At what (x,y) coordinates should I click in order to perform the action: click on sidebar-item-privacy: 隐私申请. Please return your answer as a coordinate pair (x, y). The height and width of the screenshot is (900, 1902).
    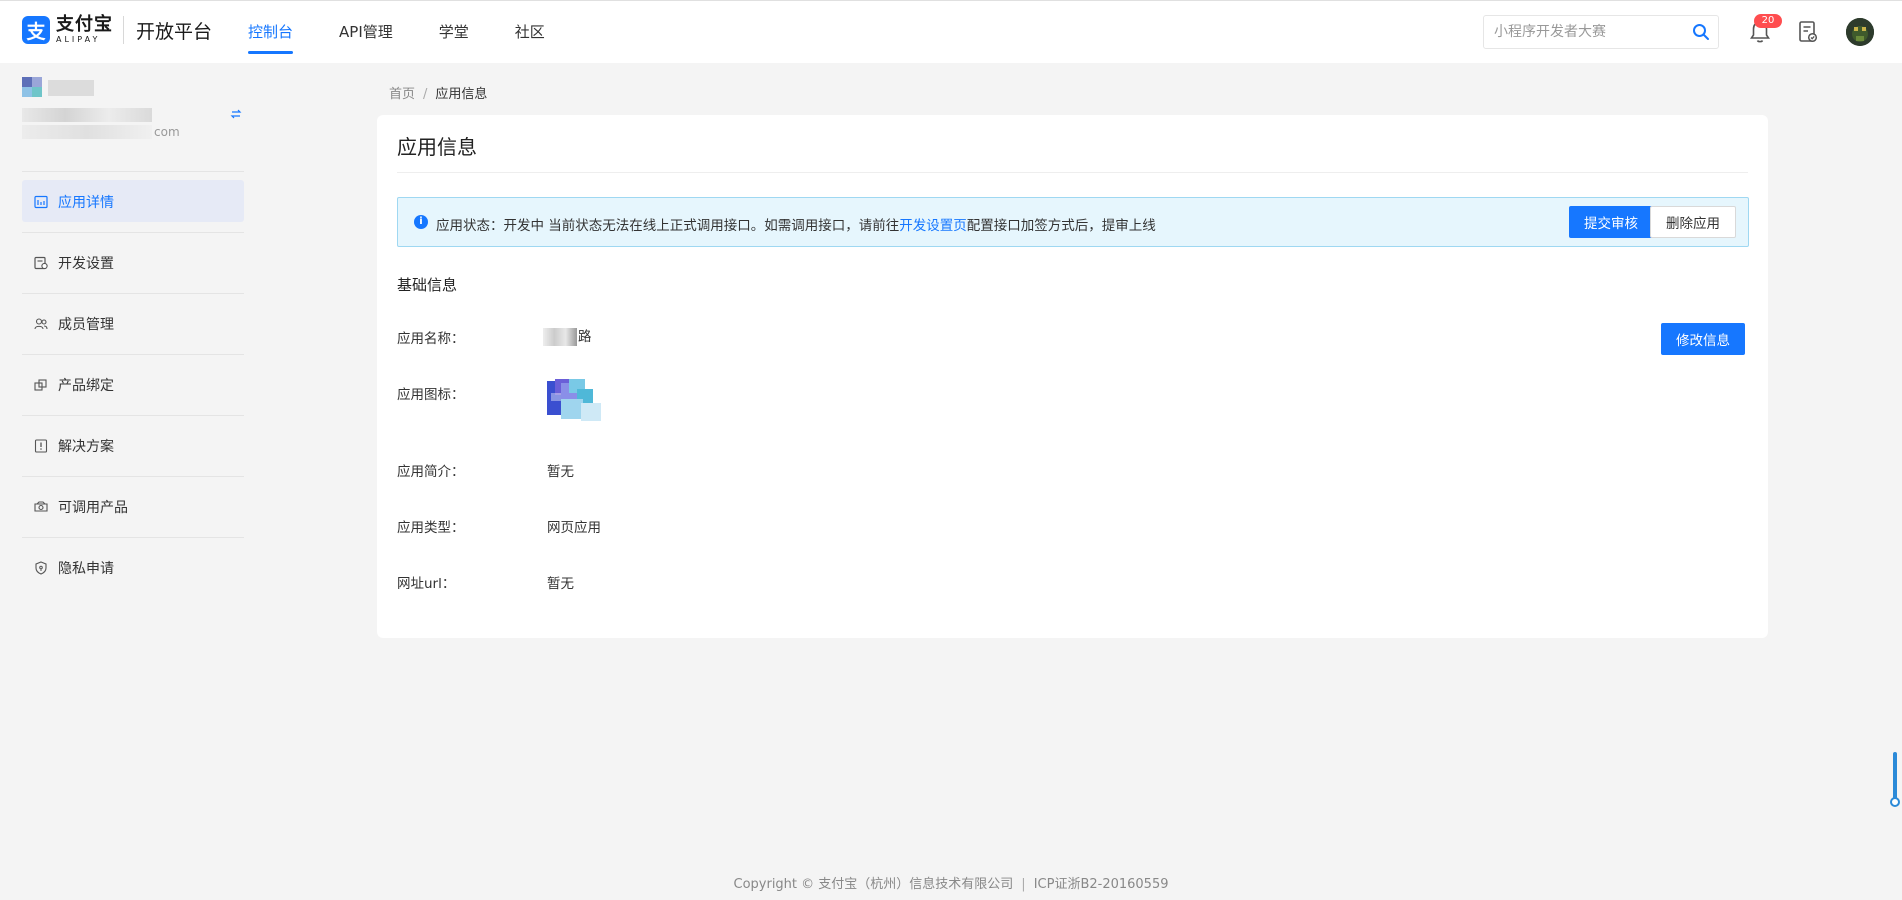
    Looking at the image, I should click on (133, 567).